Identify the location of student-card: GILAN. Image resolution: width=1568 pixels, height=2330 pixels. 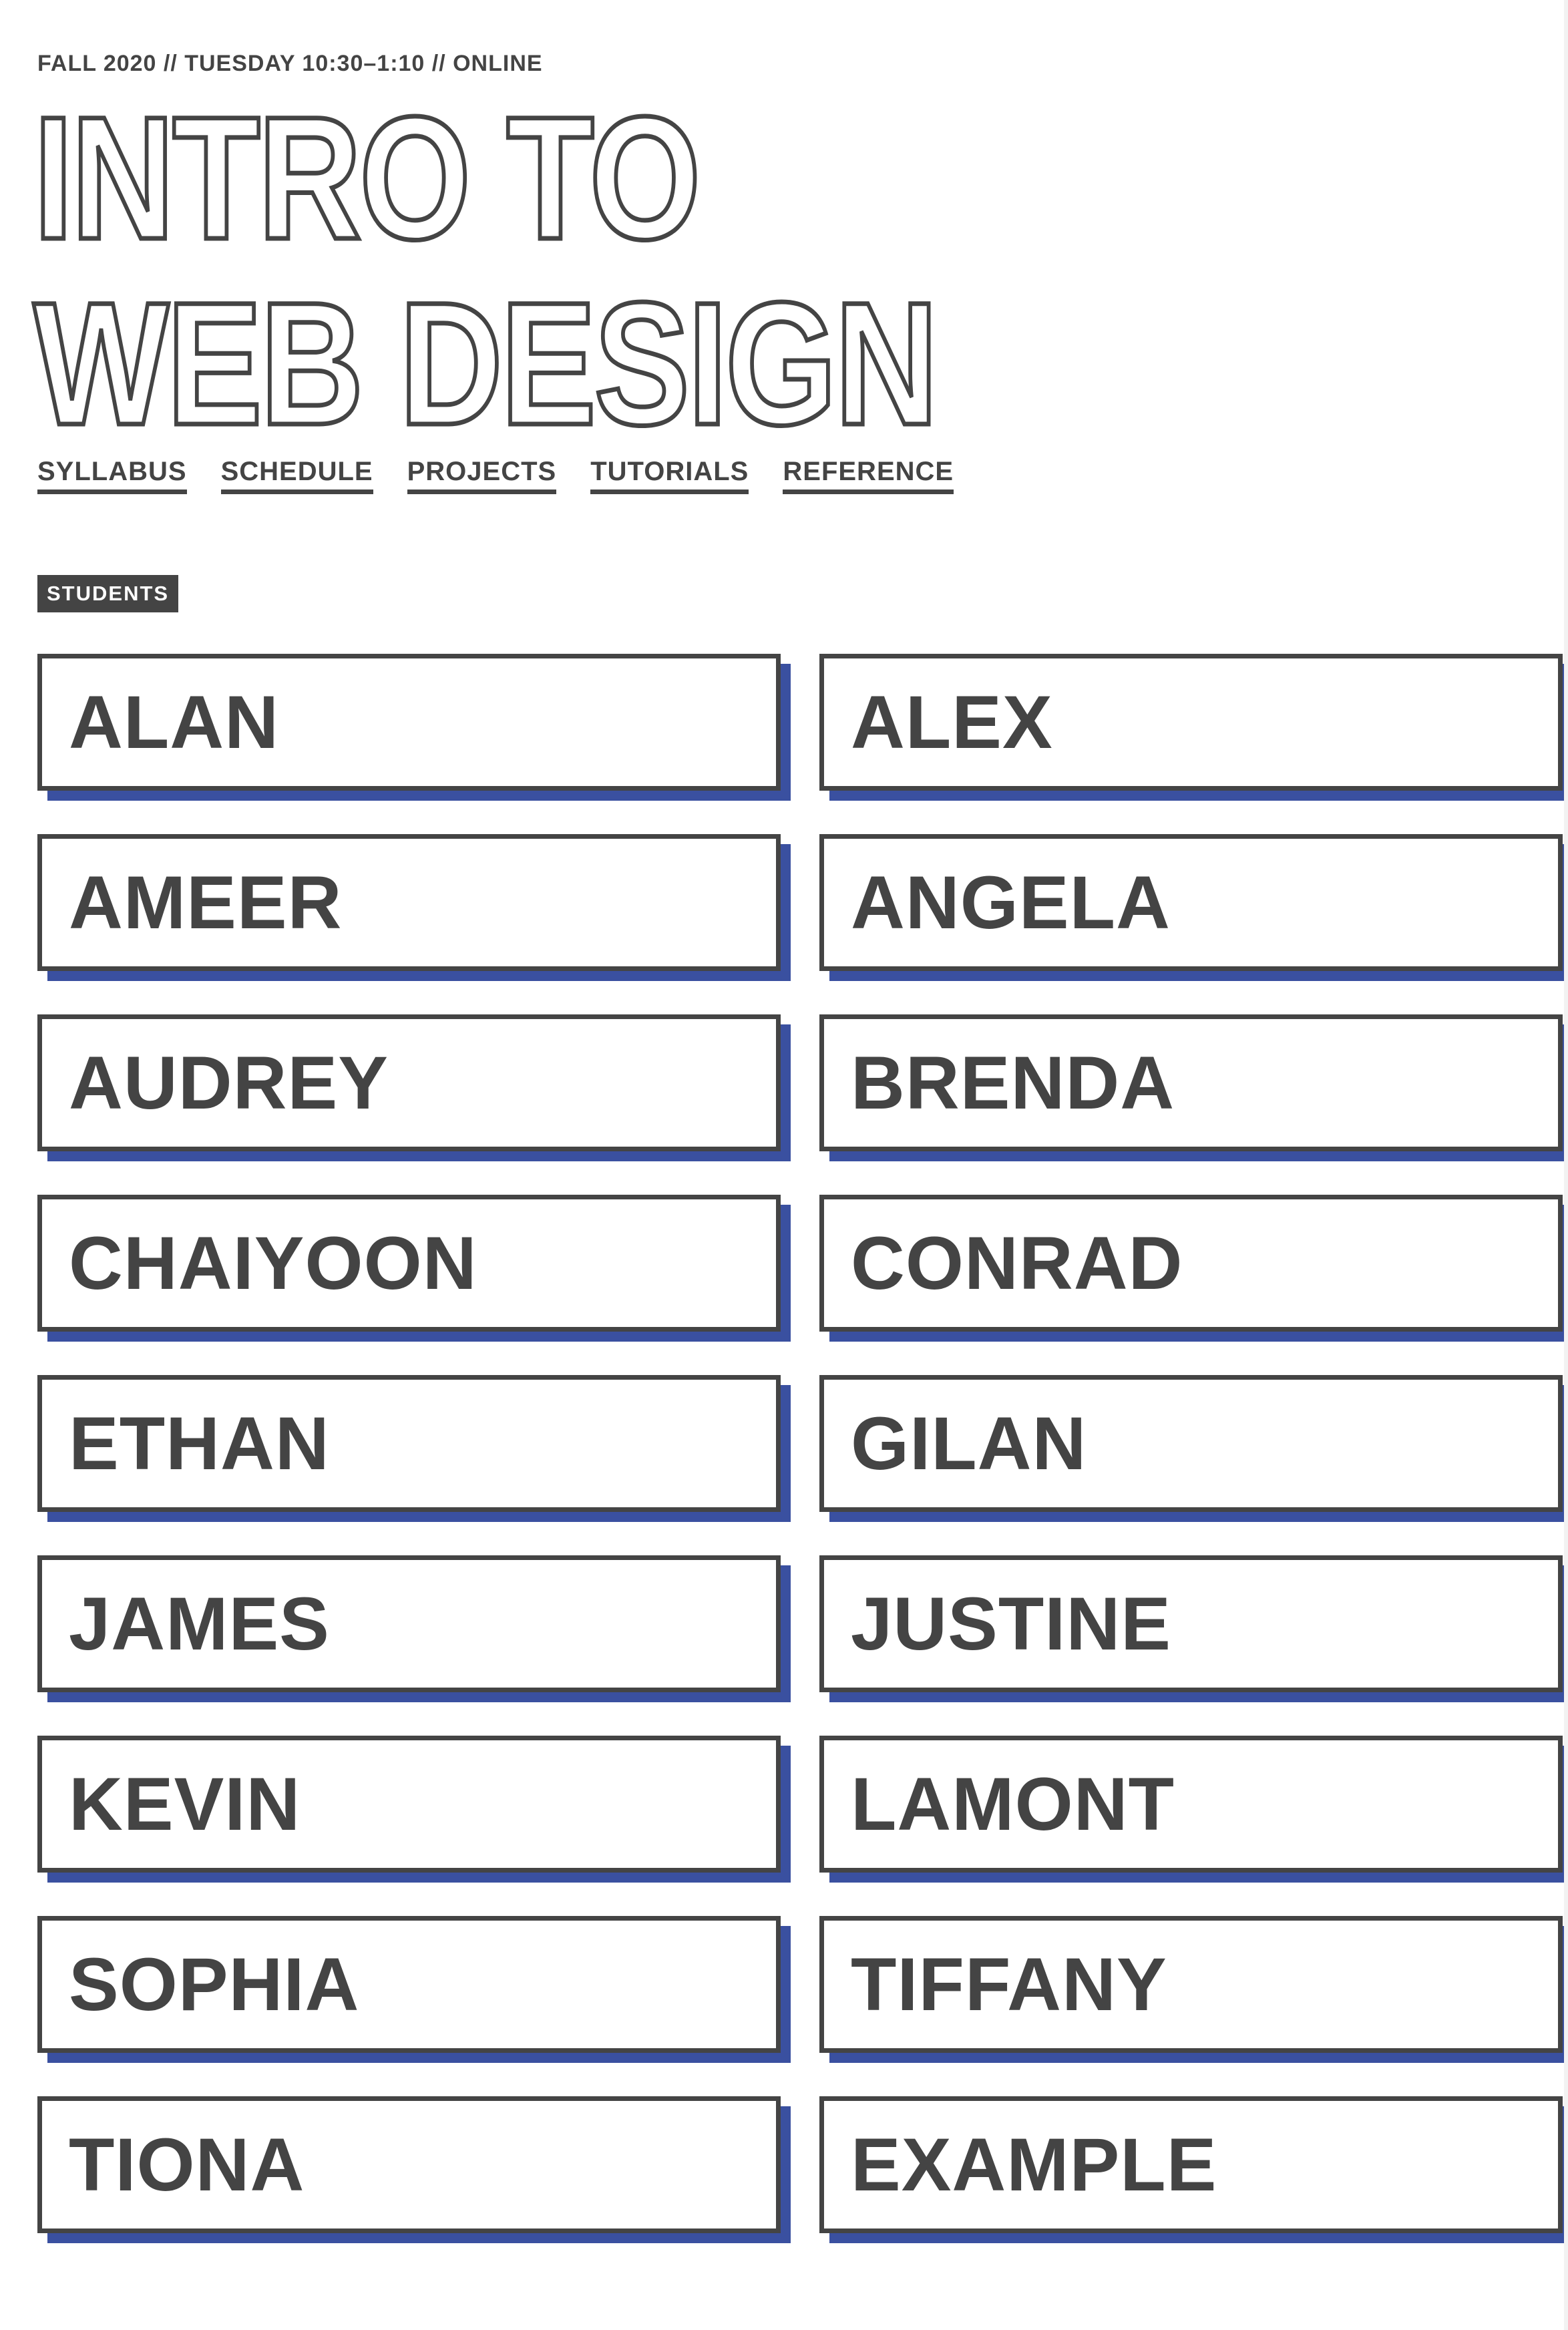
(1191, 1443).